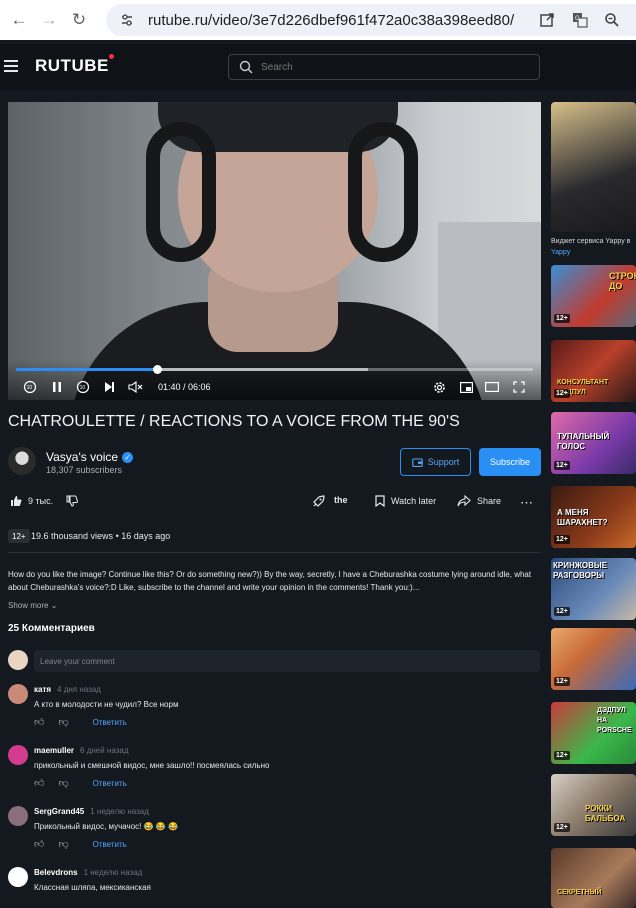  I want to click on logo-text: RUTUBE, so click(72, 65).